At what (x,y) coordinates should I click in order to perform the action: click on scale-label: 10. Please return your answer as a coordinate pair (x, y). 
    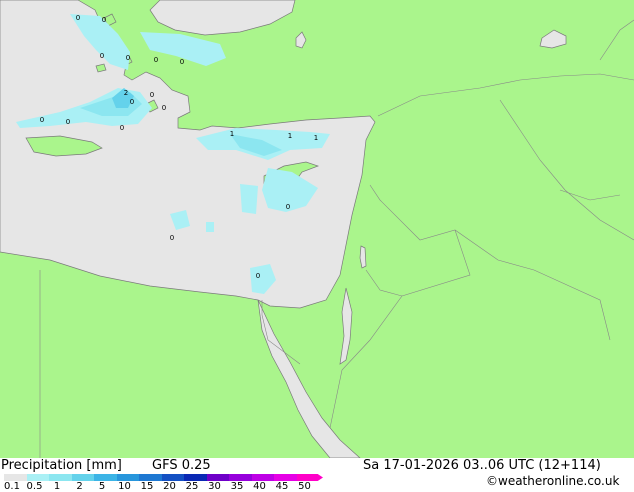
    Looking at the image, I should click on (124, 486).